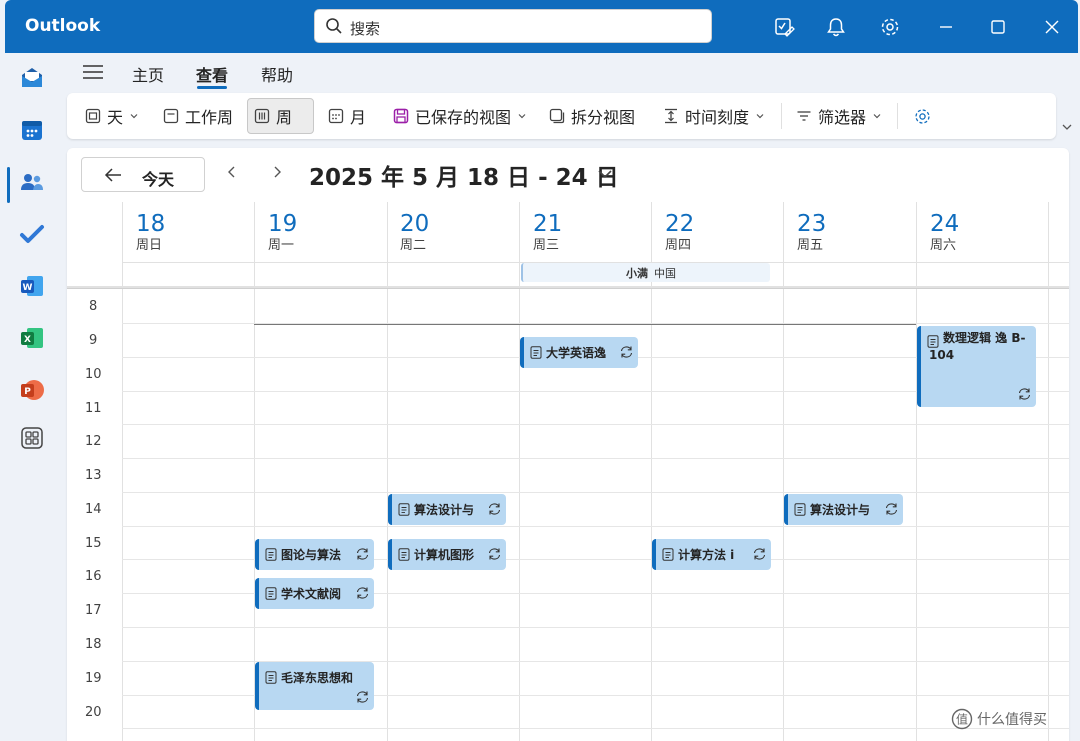  Describe the element at coordinates (27, 340) in the screenshot. I see `svg-text: X` at that location.